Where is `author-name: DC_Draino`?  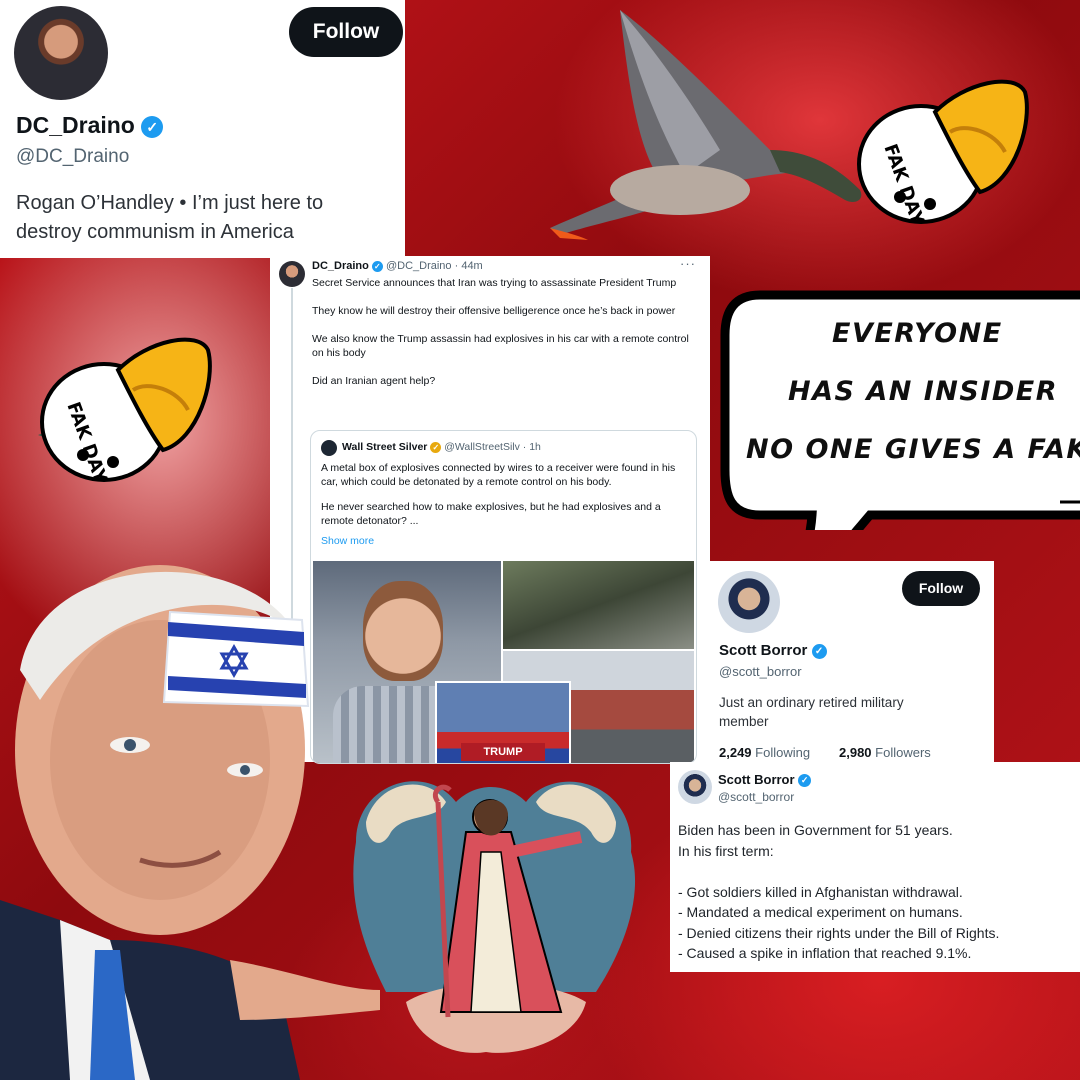
author-name: DC_Draino is located at coordinates (340, 266).